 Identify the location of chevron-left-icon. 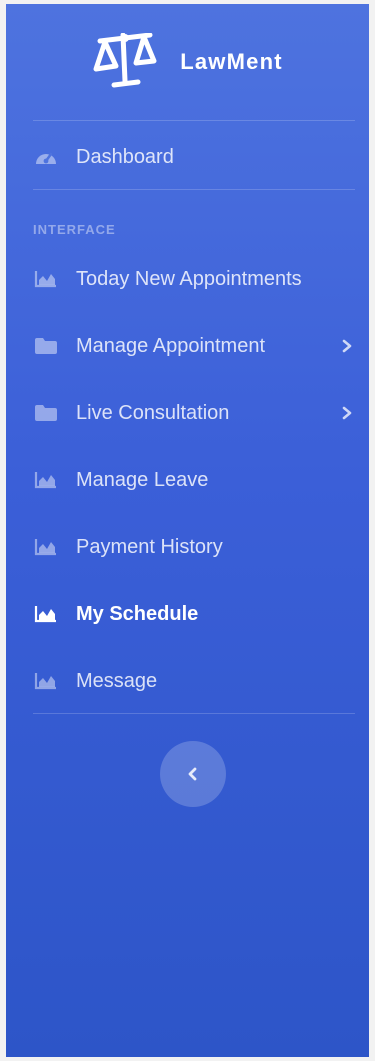
(193, 774).